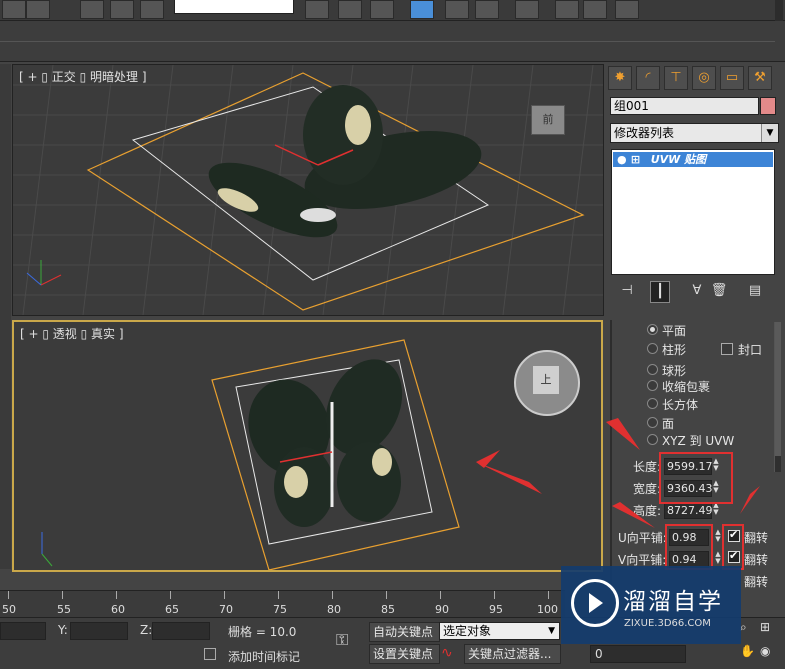 The image size is (785, 669). I want to click on mapping-label-shrink-wrap: 收缩包裹, so click(686, 387).